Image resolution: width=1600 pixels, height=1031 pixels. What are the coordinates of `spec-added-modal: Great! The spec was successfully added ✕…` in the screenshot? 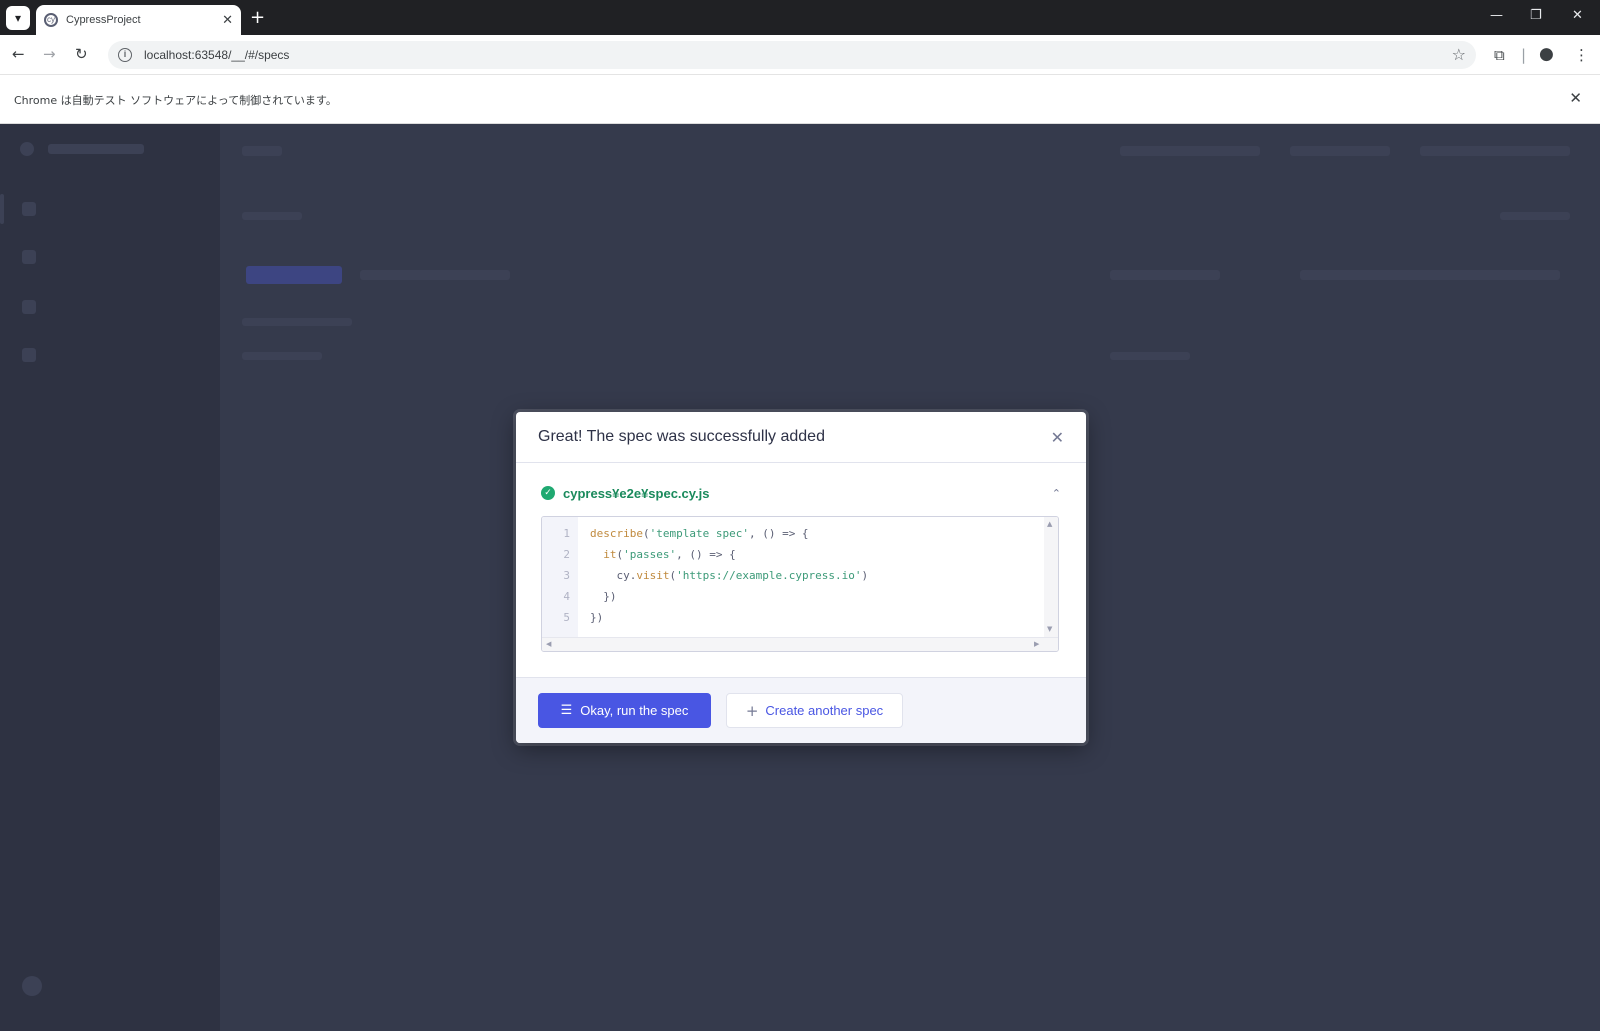 It's located at (801, 577).